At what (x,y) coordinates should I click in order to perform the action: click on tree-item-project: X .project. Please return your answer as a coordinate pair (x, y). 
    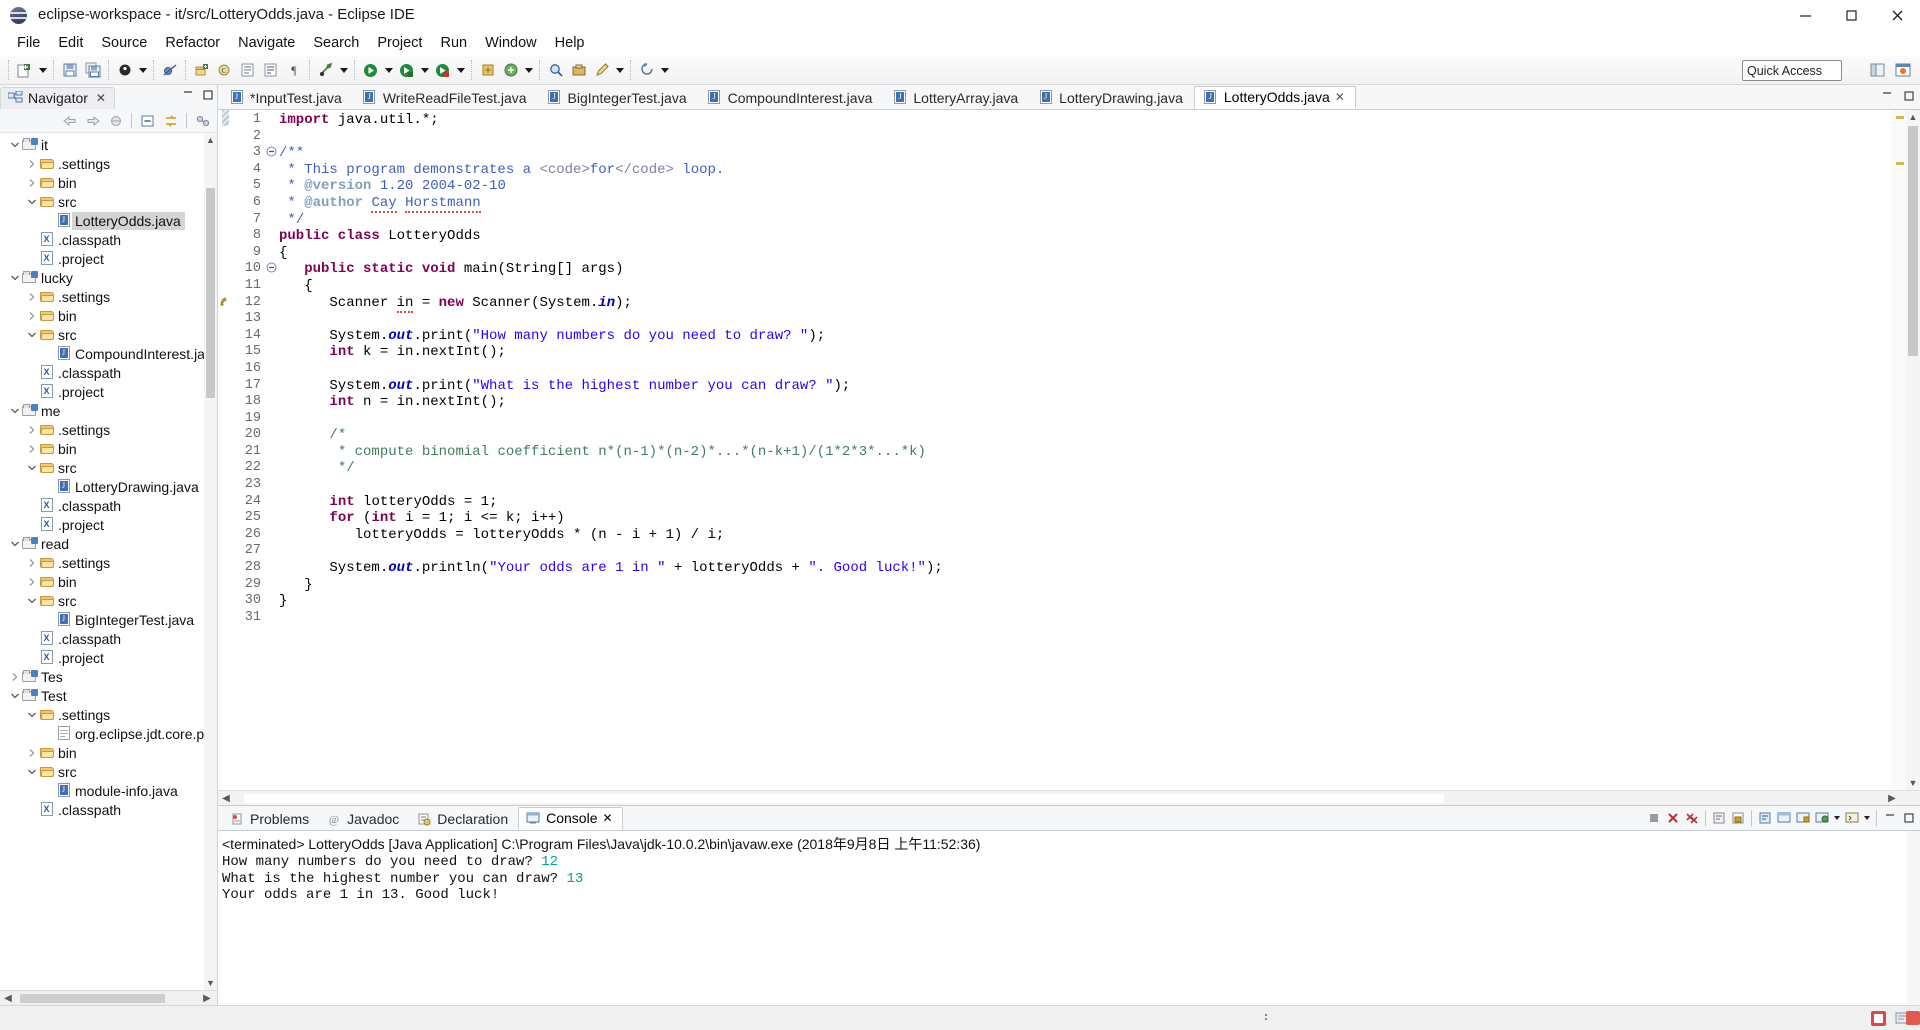
    Looking at the image, I should click on (108, 524).